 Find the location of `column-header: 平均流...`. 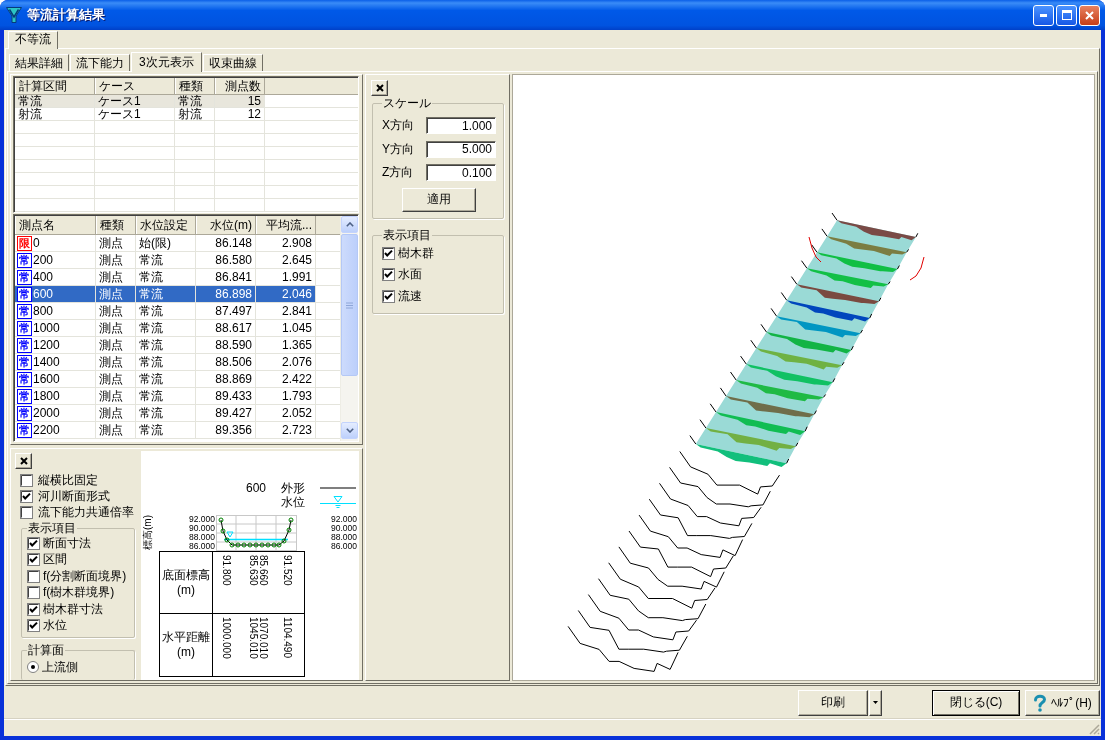

column-header: 平均流... is located at coordinates (286, 225).